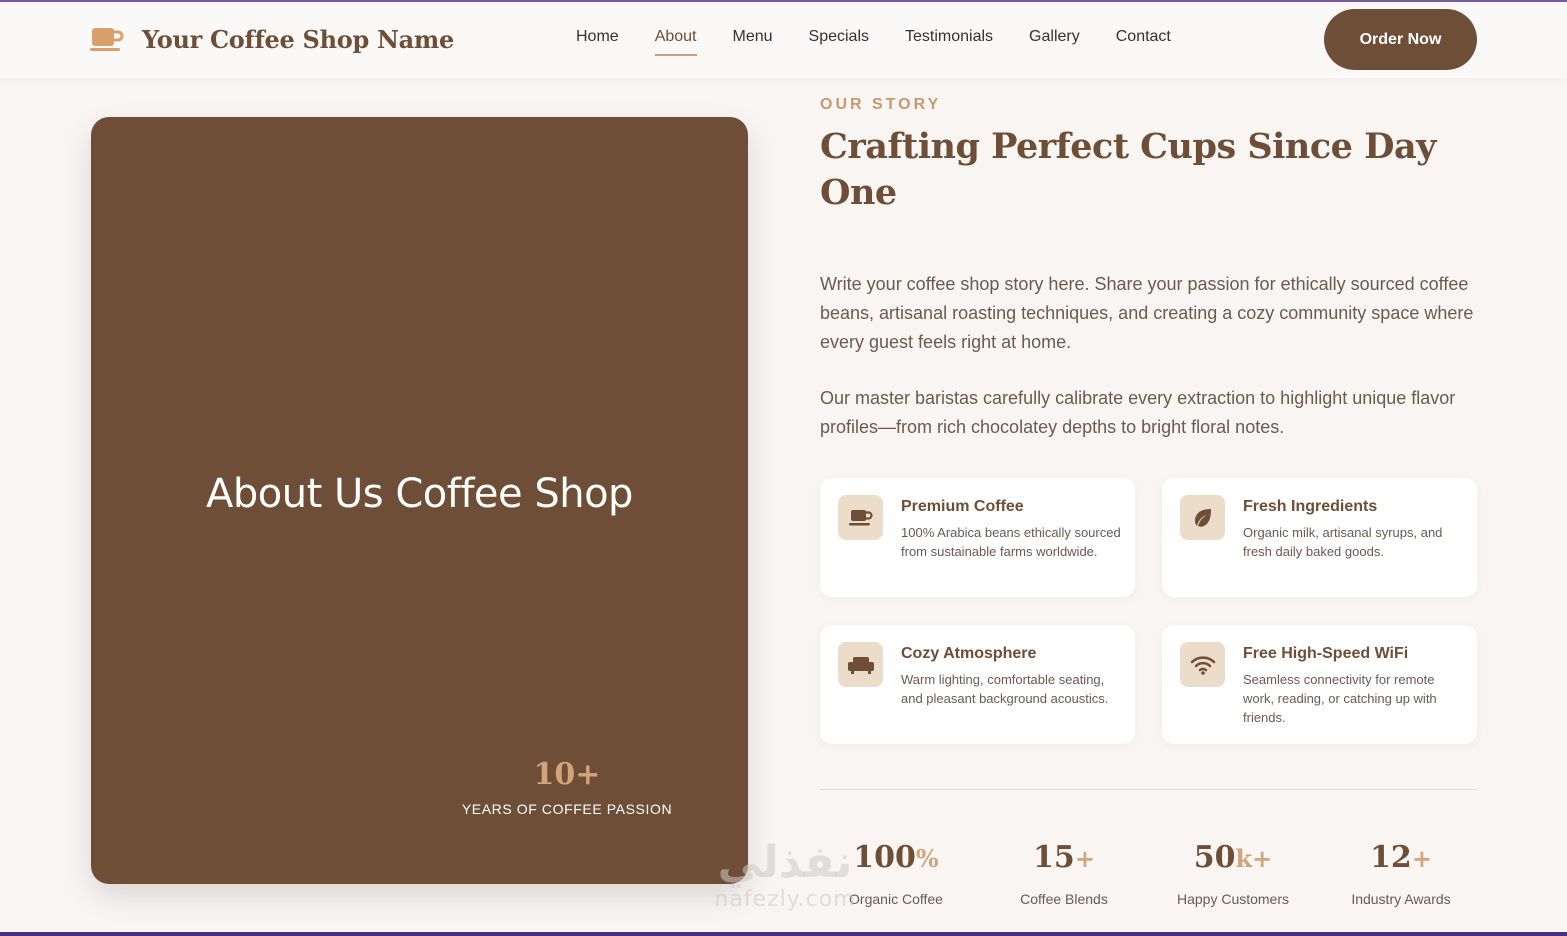  What do you see at coordinates (896, 899) in the screenshot?
I see `stat-label: Organic Coffee` at bounding box center [896, 899].